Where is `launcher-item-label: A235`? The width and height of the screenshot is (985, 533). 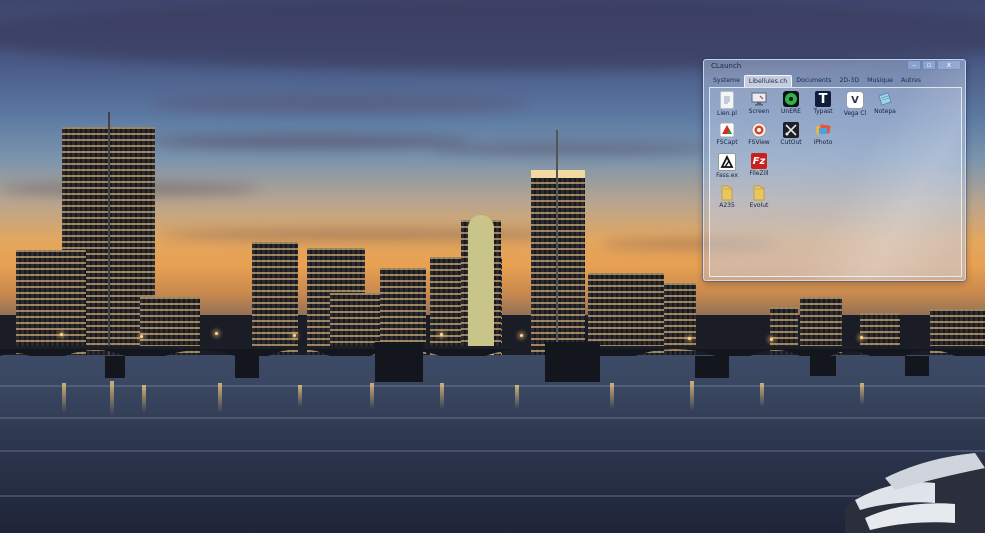 launcher-item-label: A235 is located at coordinates (727, 205).